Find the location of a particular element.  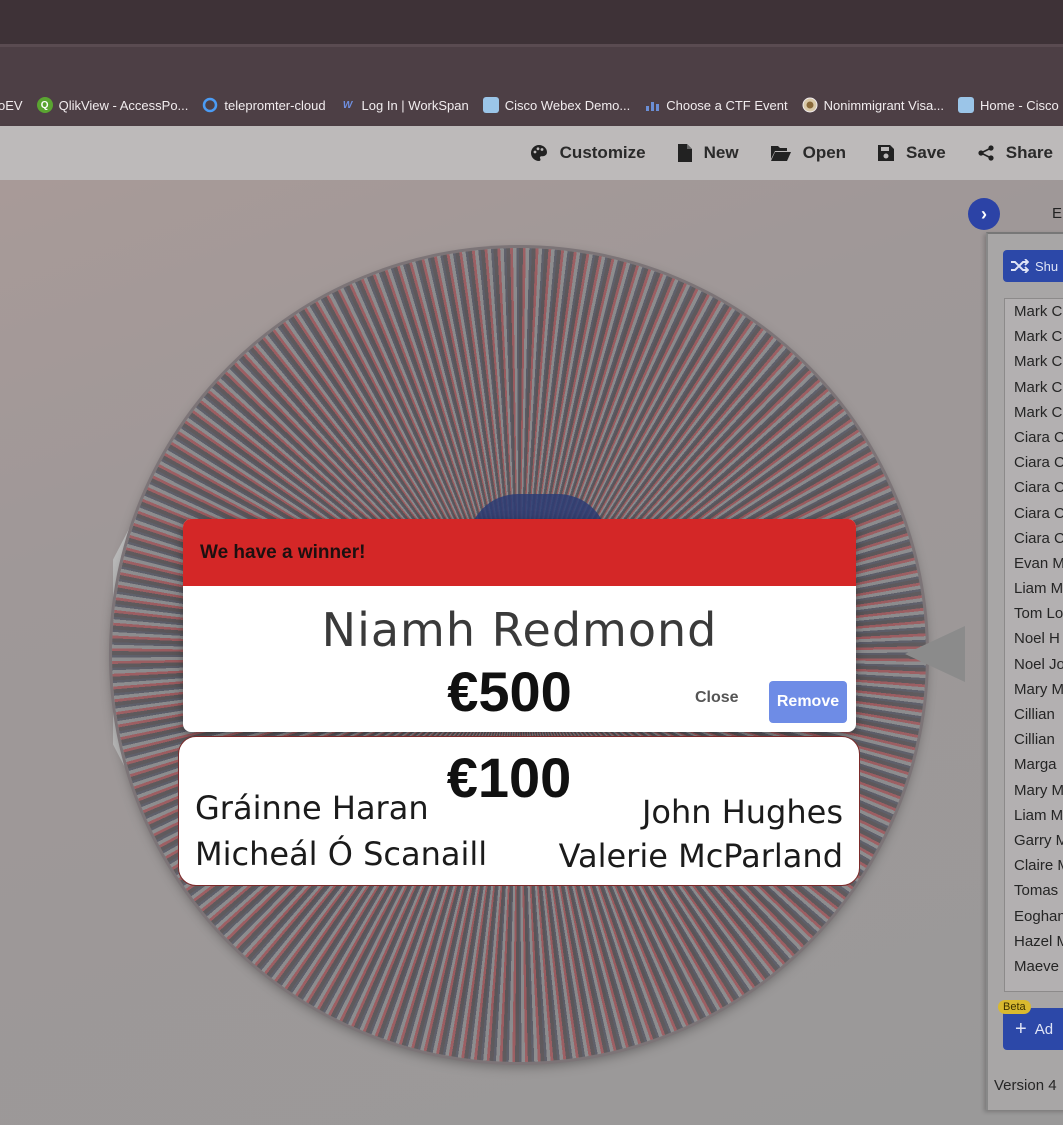

browser-titlebar is located at coordinates (531, 22).